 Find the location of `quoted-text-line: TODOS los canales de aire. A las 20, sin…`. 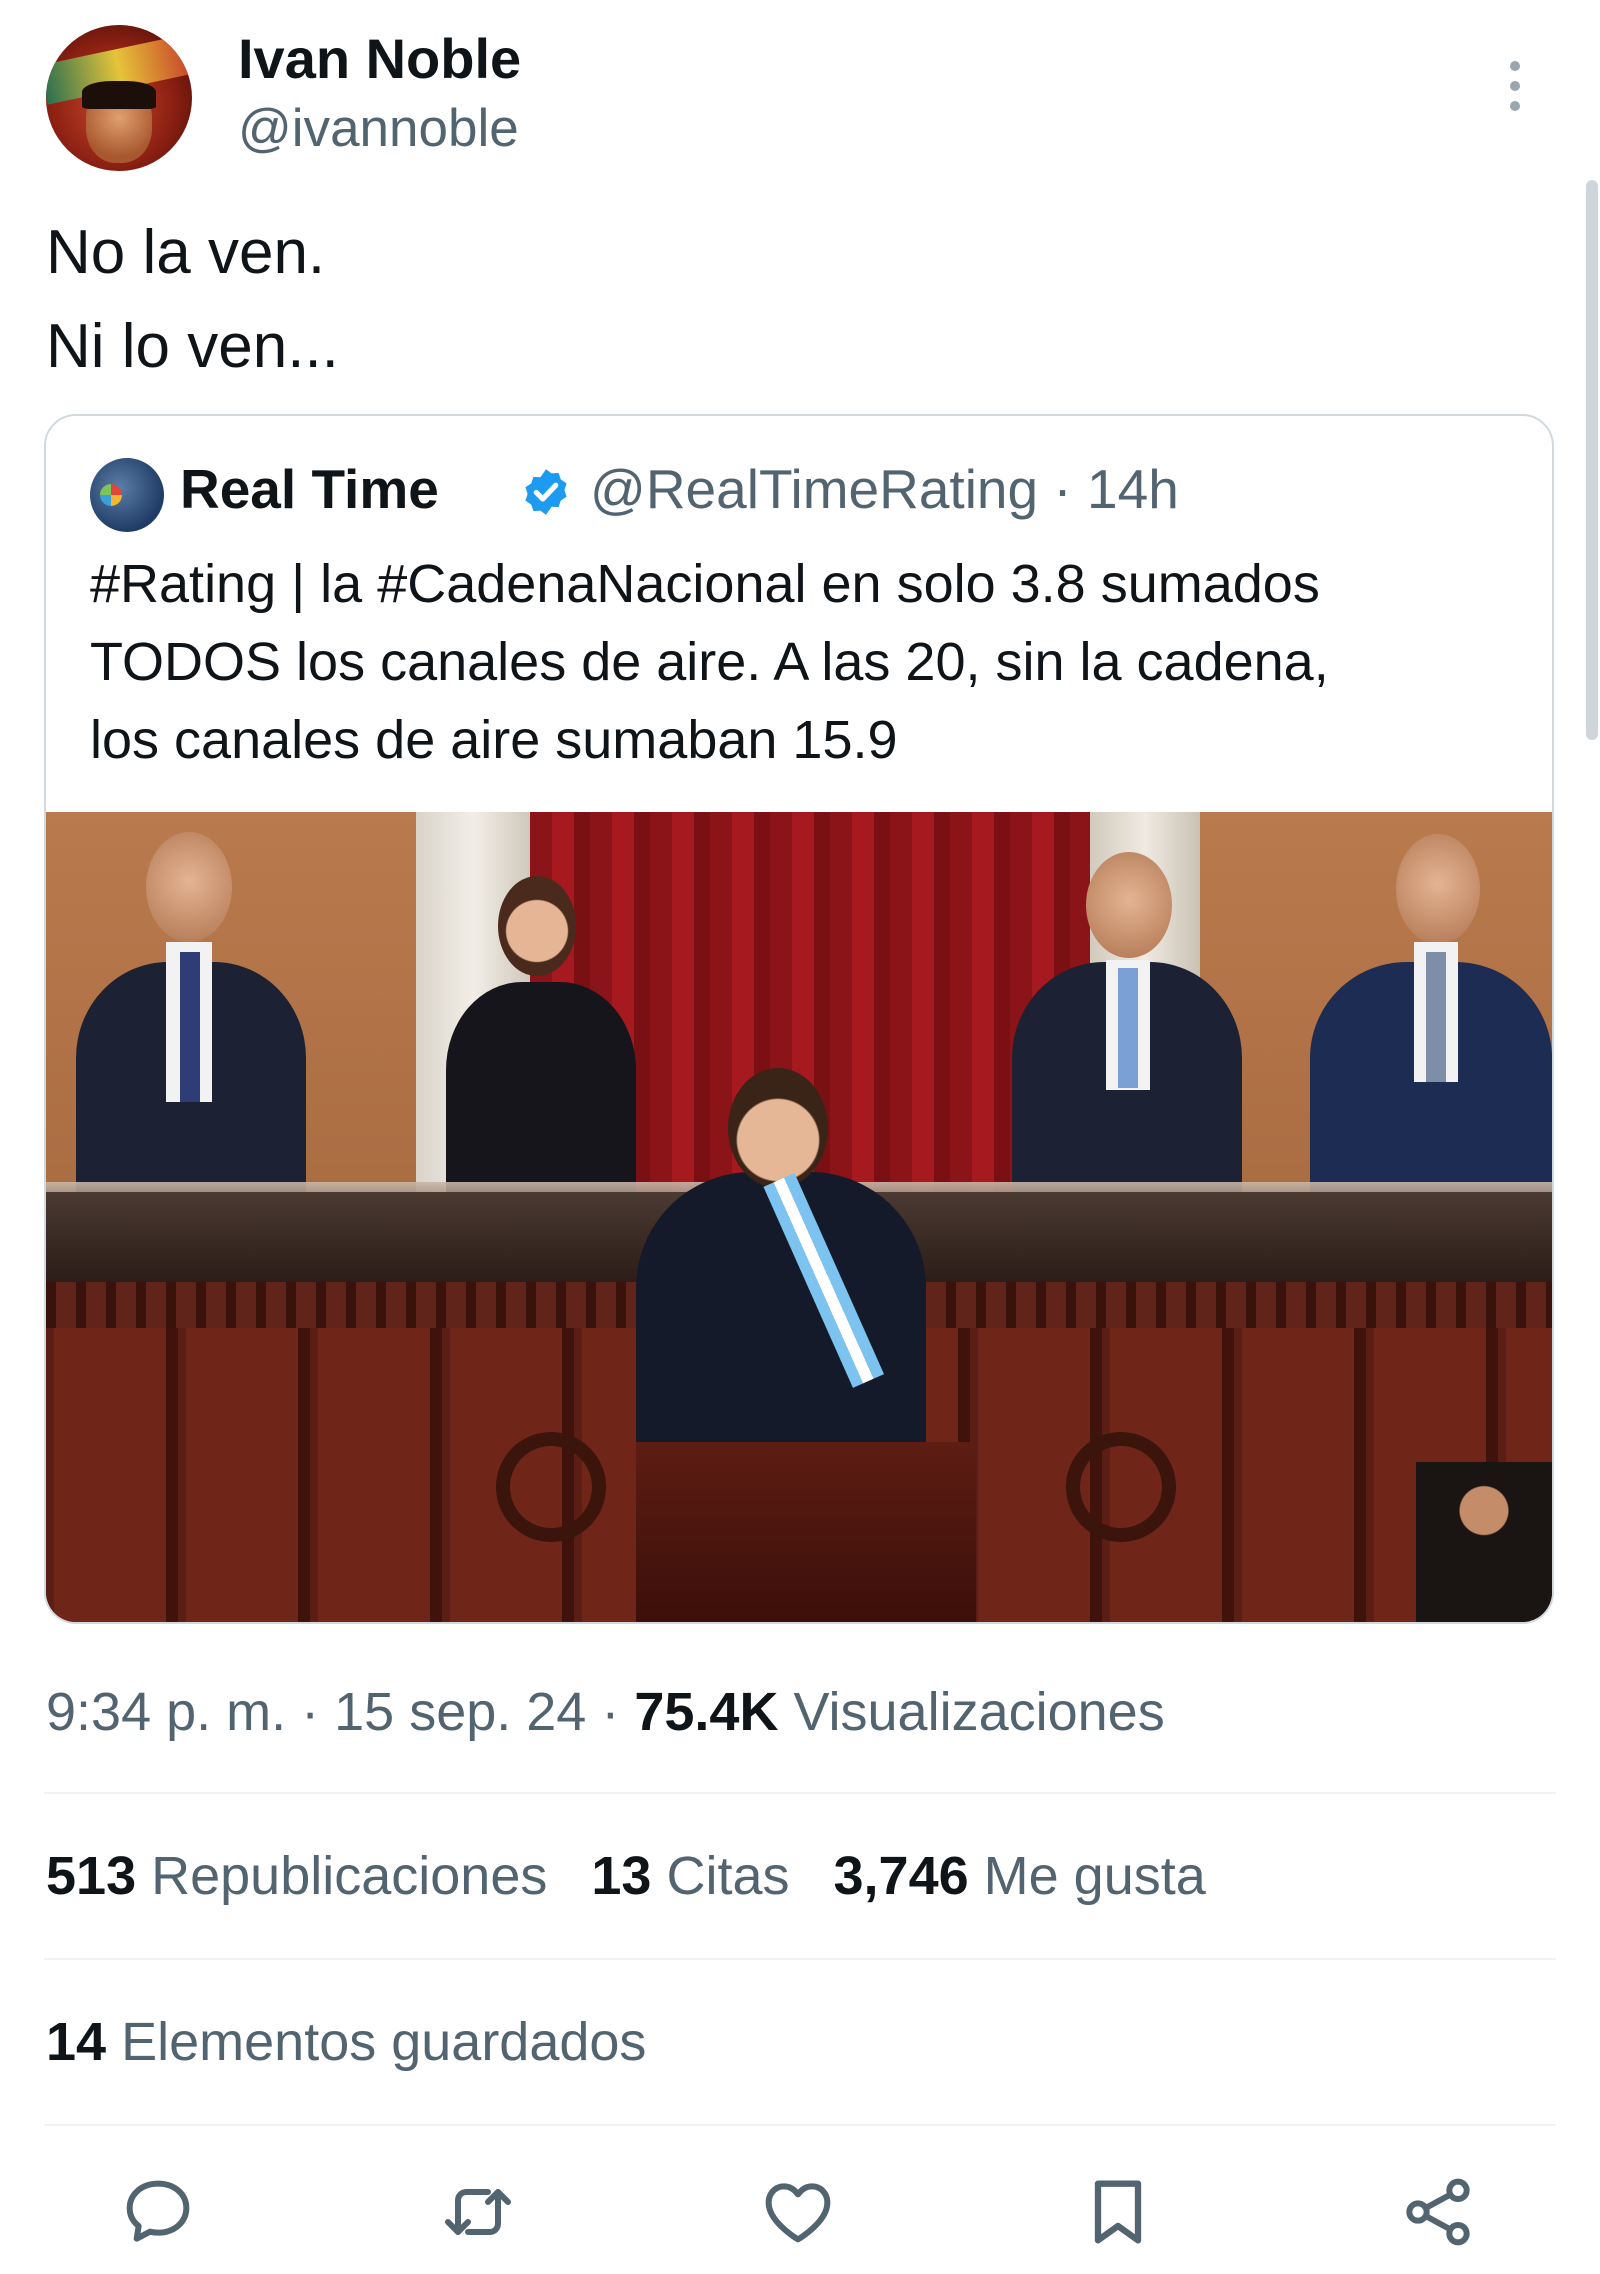

quoted-text-line: TODOS los canales de aire. A las 20, sin… is located at coordinates (709, 662).